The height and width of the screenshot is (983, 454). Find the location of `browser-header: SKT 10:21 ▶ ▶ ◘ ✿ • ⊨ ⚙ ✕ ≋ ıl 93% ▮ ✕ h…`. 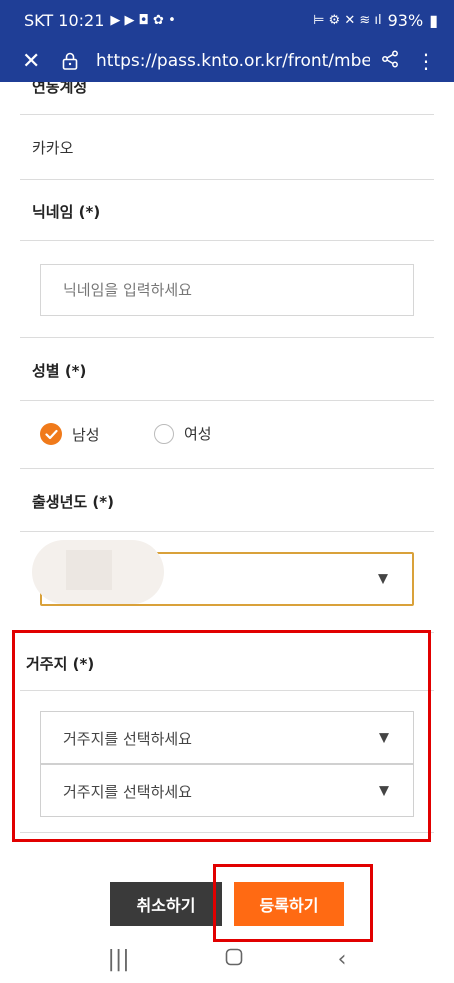

browser-header: SKT 10:21 ▶ ▶ ◘ ✿ • ⊨ ⚙ ✕ ≋ ıl 93% ▮ ✕ h… is located at coordinates (227, 41).